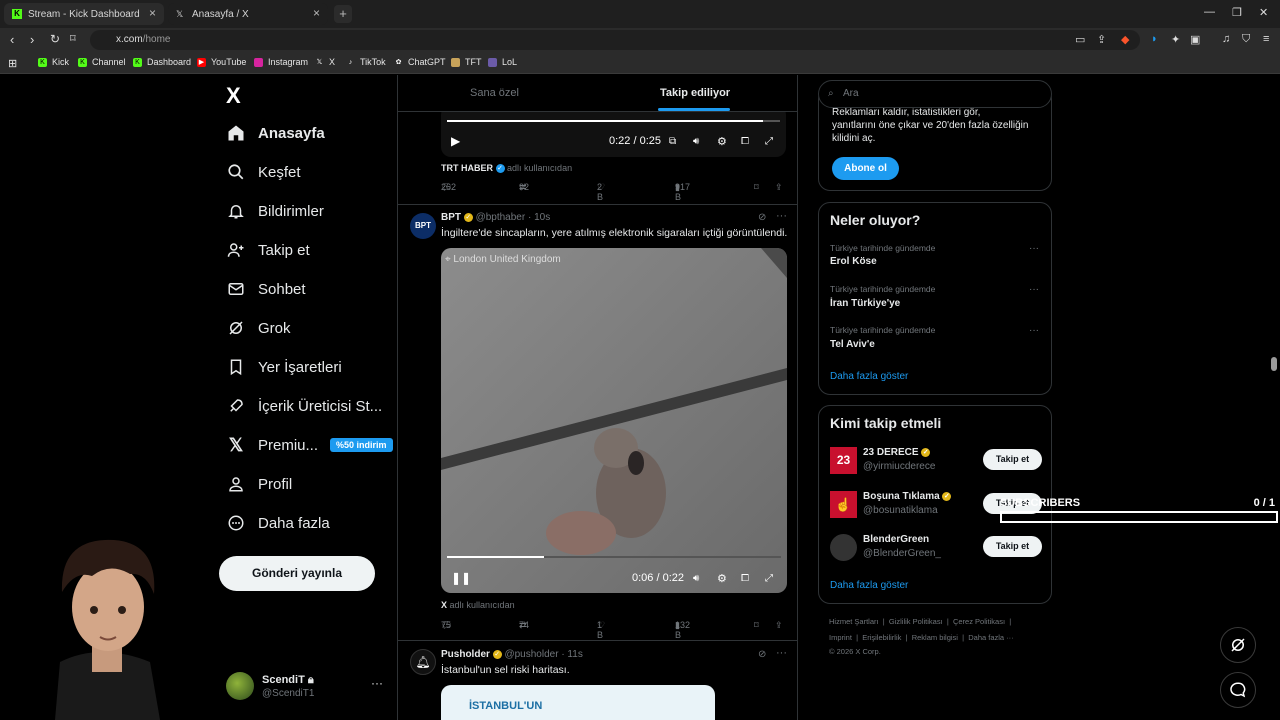 The width and height of the screenshot is (1280, 720). I want to click on sidebar-item-explore: Keşfet, so click(263, 172).